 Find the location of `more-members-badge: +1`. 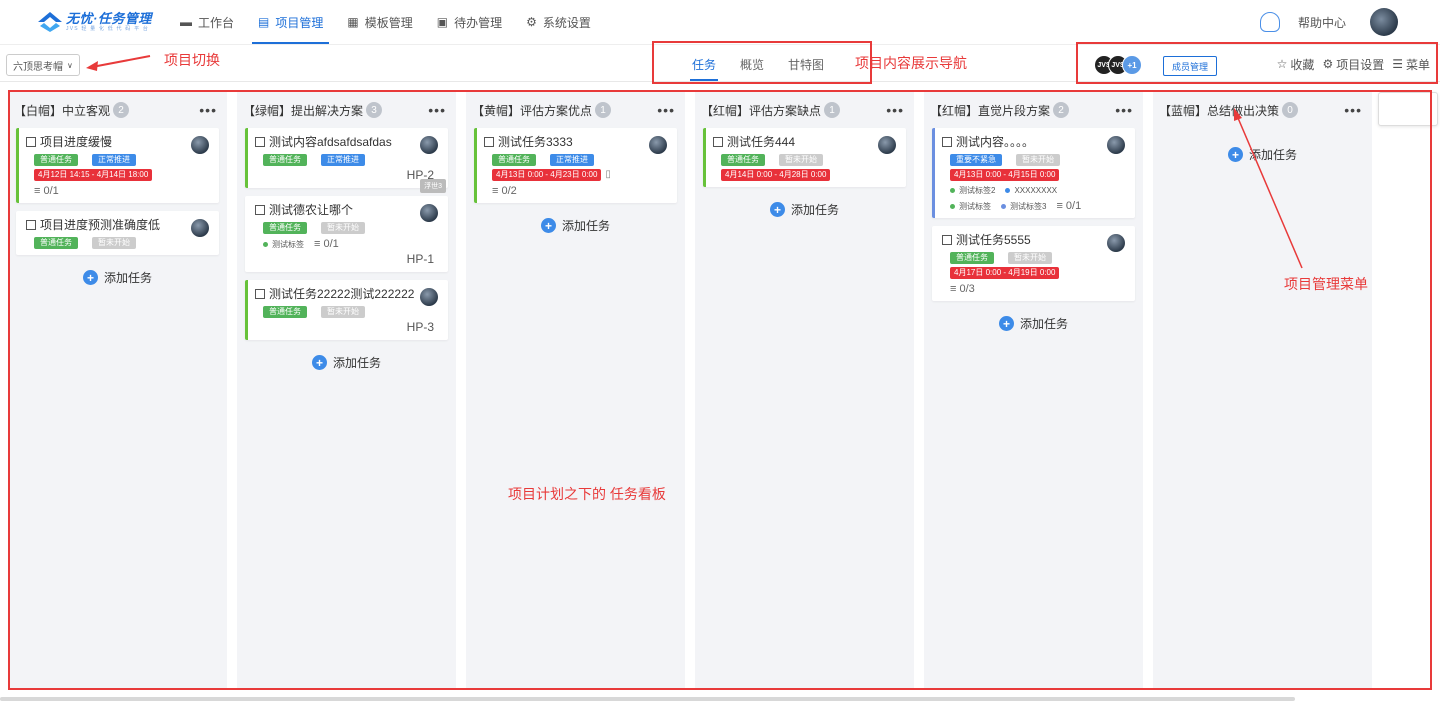

more-members-badge: +1 is located at coordinates (1132, 65).